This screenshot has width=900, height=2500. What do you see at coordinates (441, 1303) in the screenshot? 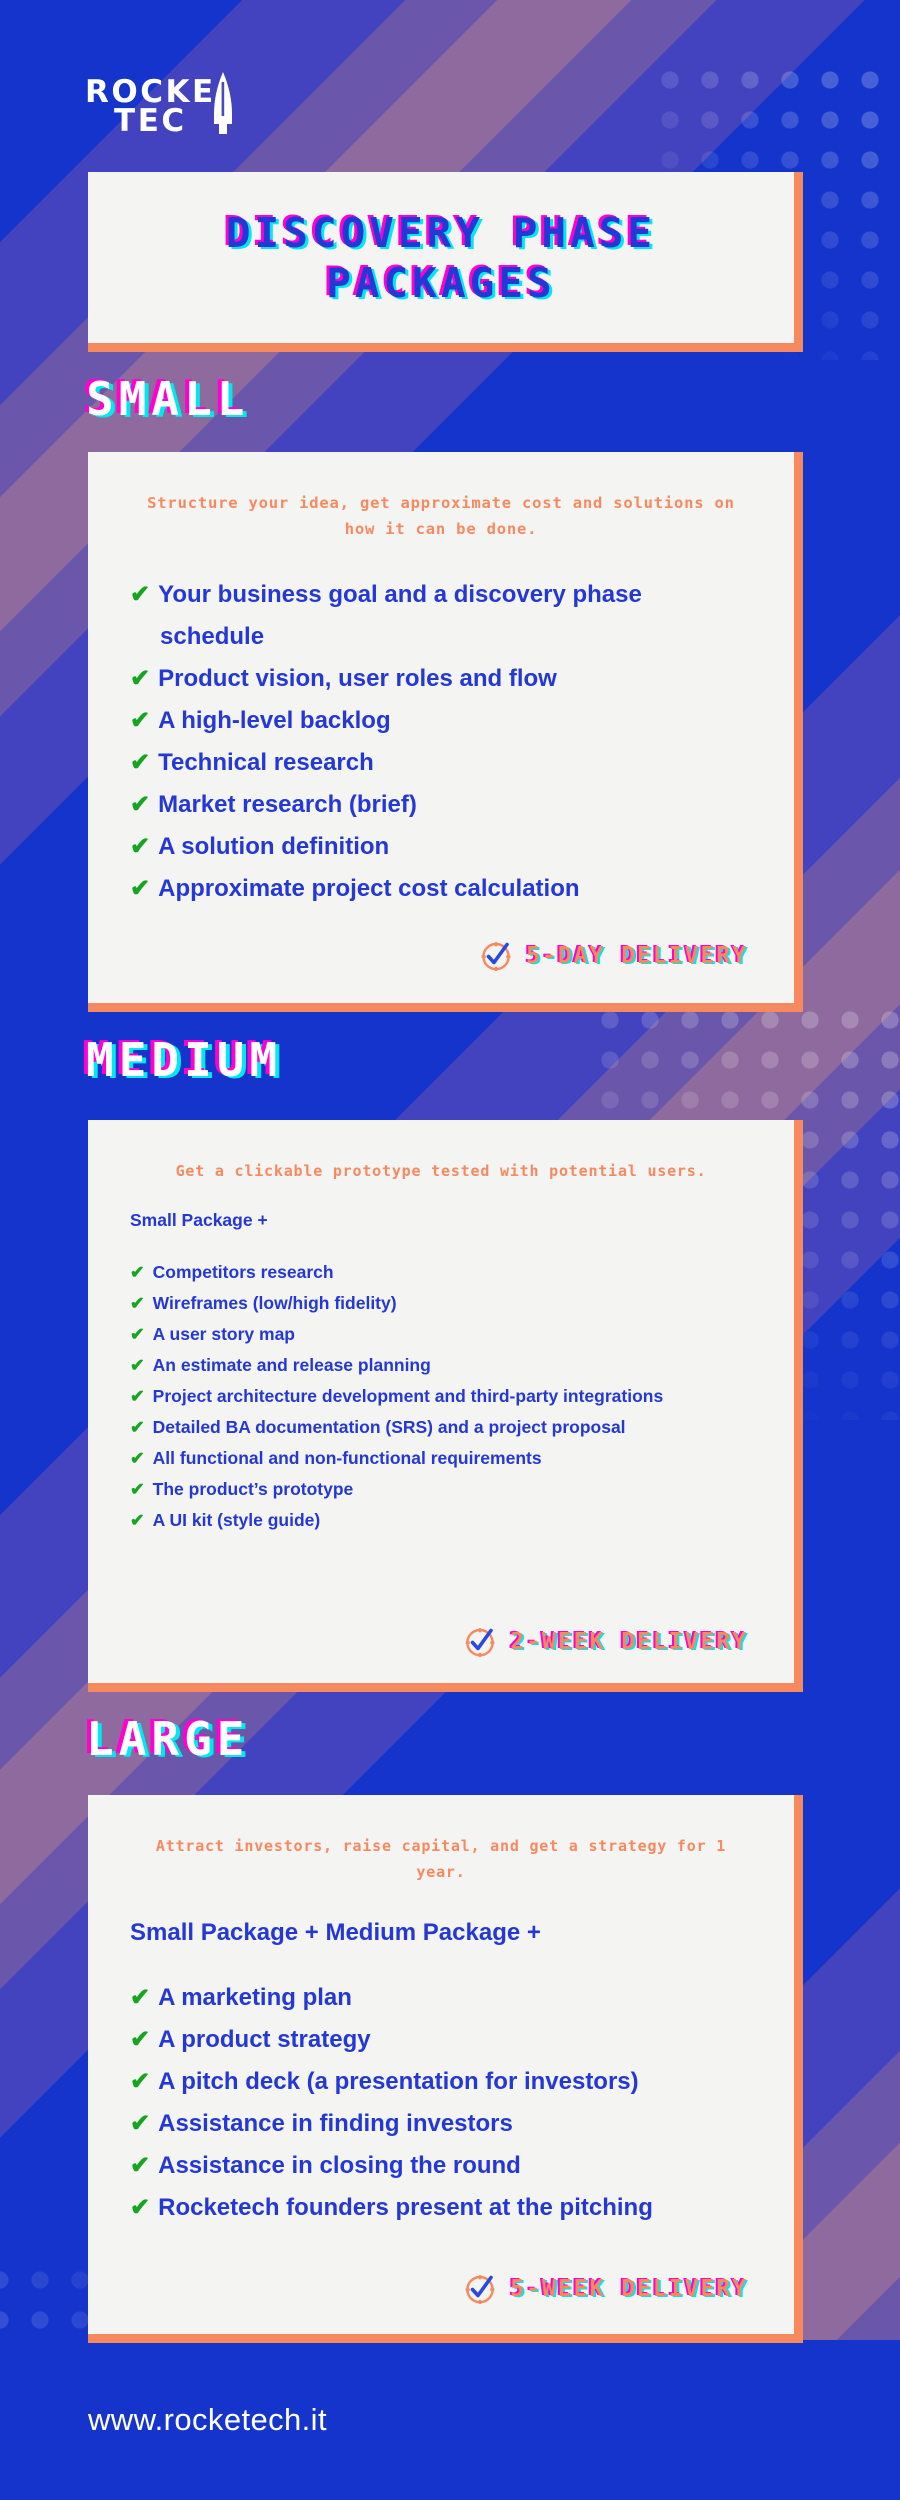
I see `feature-item: ✔ Wireframes (low/high fidelity)` at bounding box center [441, 1303].